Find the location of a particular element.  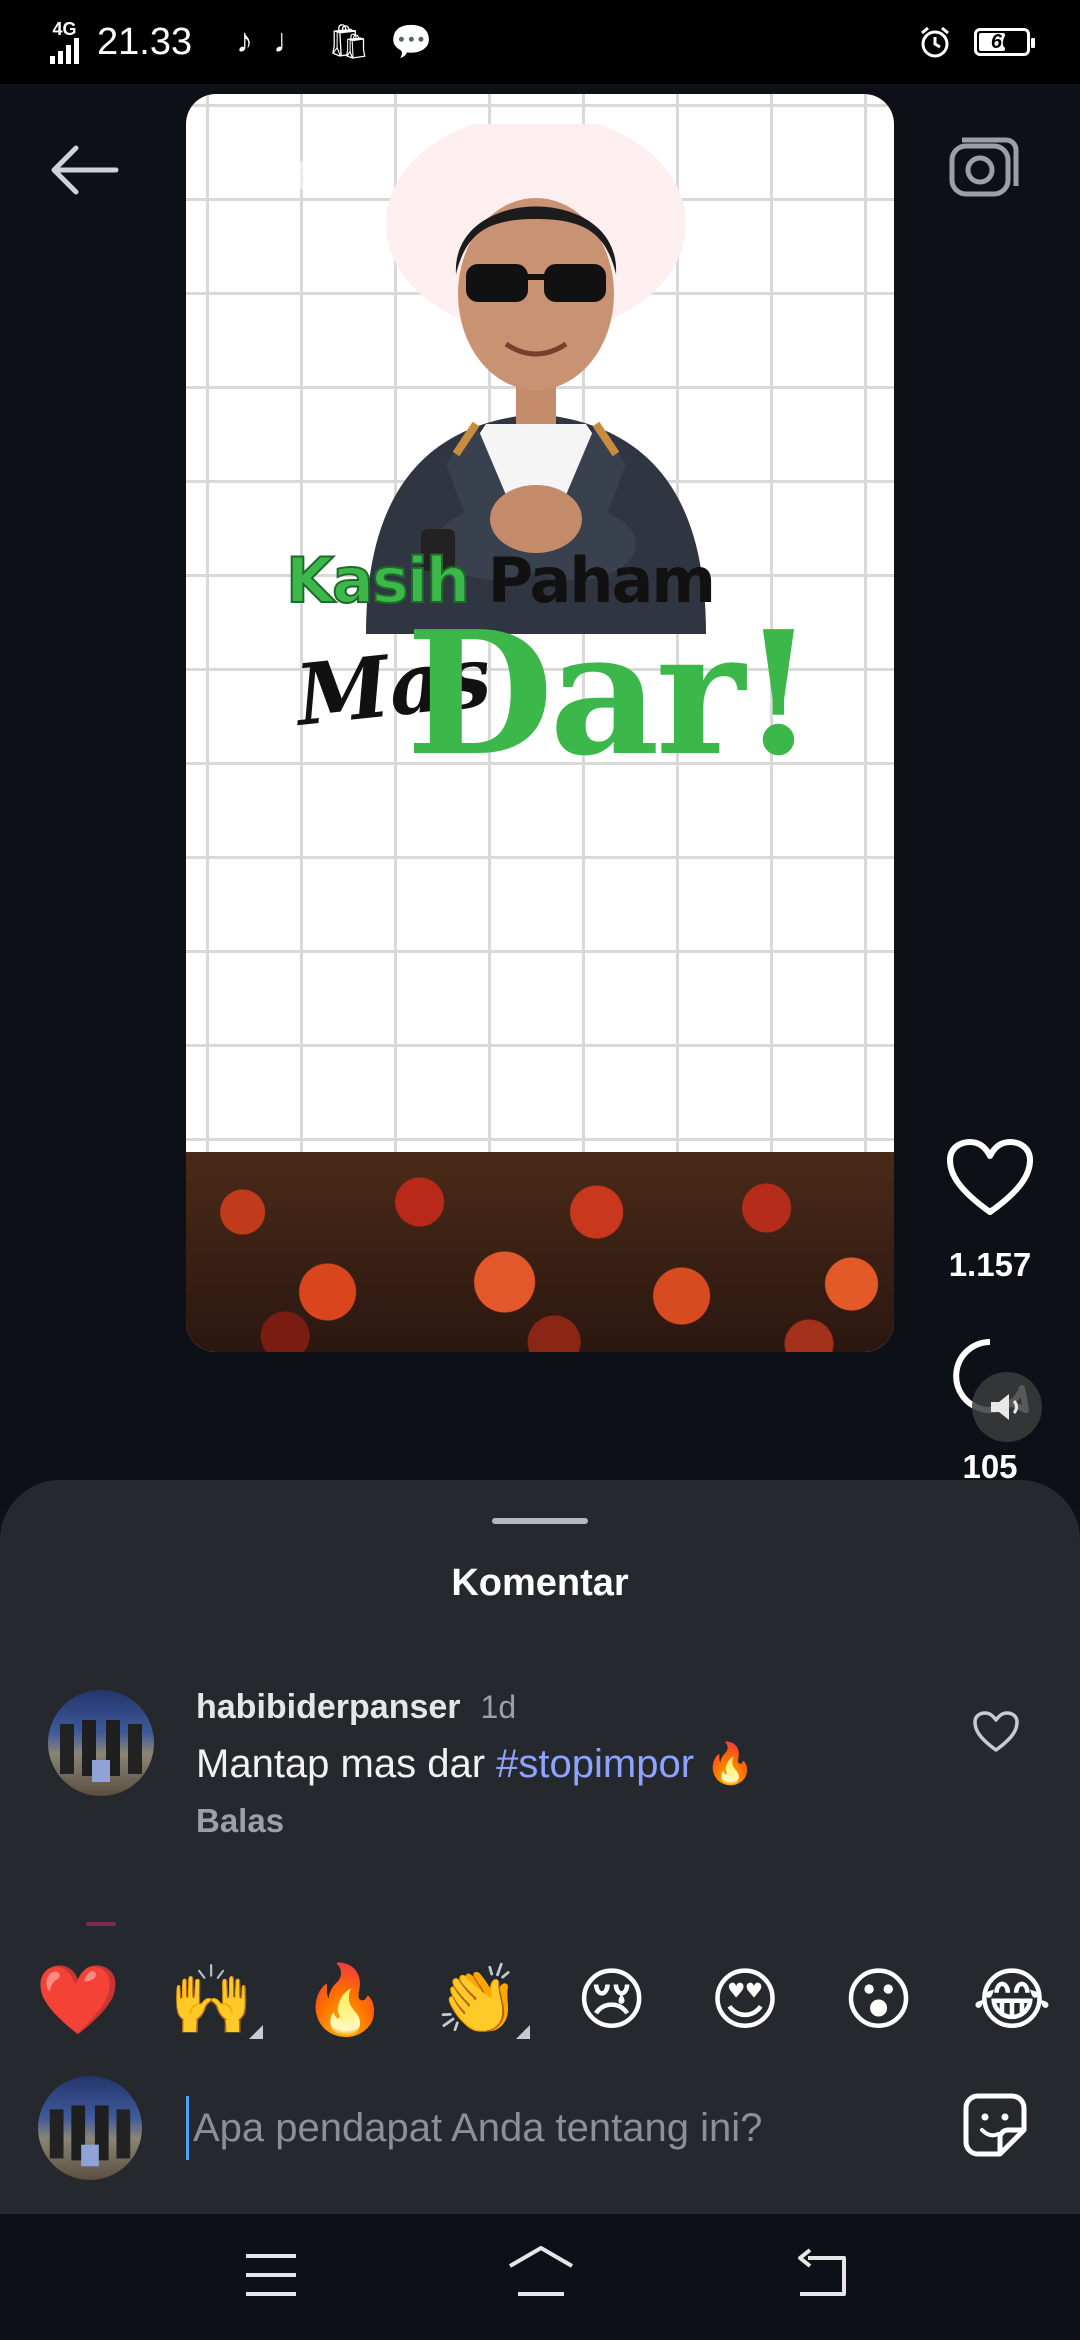

battery-icon: 60 is located at coordinates (1004, 42).